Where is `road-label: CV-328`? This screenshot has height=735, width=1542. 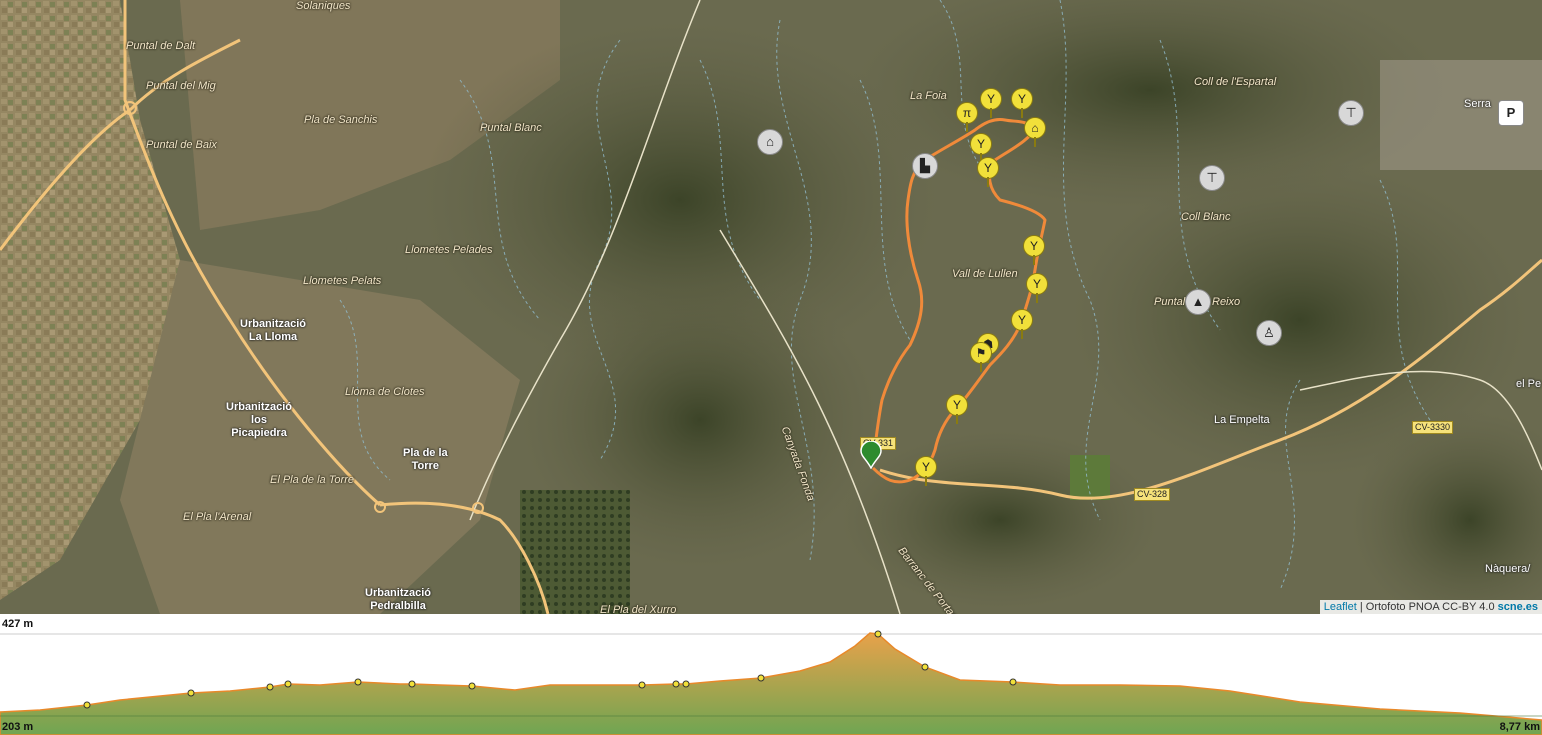
road-label: CV-328 is located at coordinates (1152, 494).